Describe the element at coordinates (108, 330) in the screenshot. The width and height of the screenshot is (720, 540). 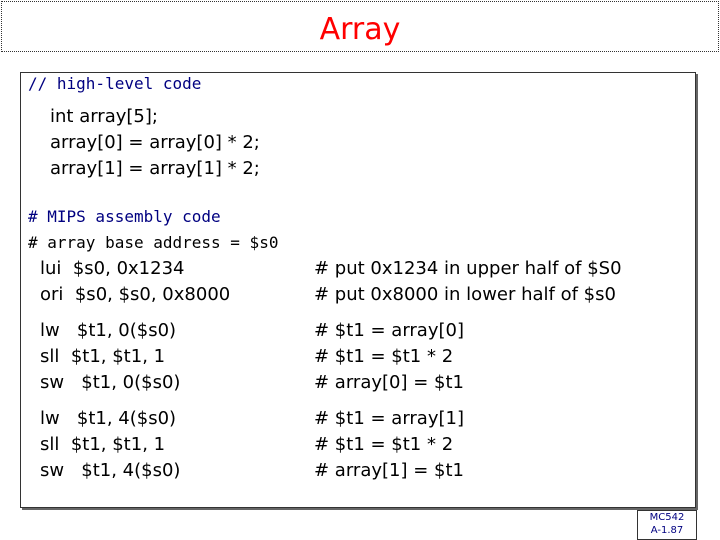
I see `mips-instruction: lw $t1, 0($s0)` at that location.